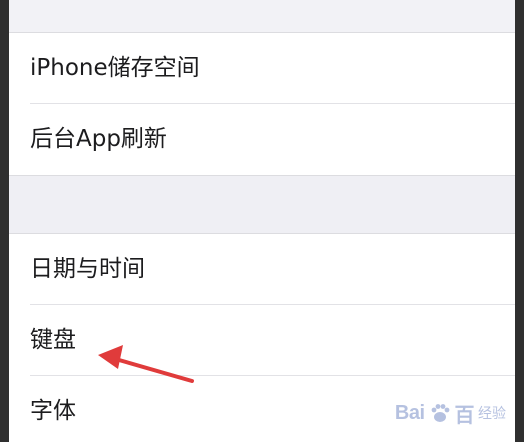  Describe the element at coordinates (440, 413) in the screenshot. I see `paw-icon` at that location.